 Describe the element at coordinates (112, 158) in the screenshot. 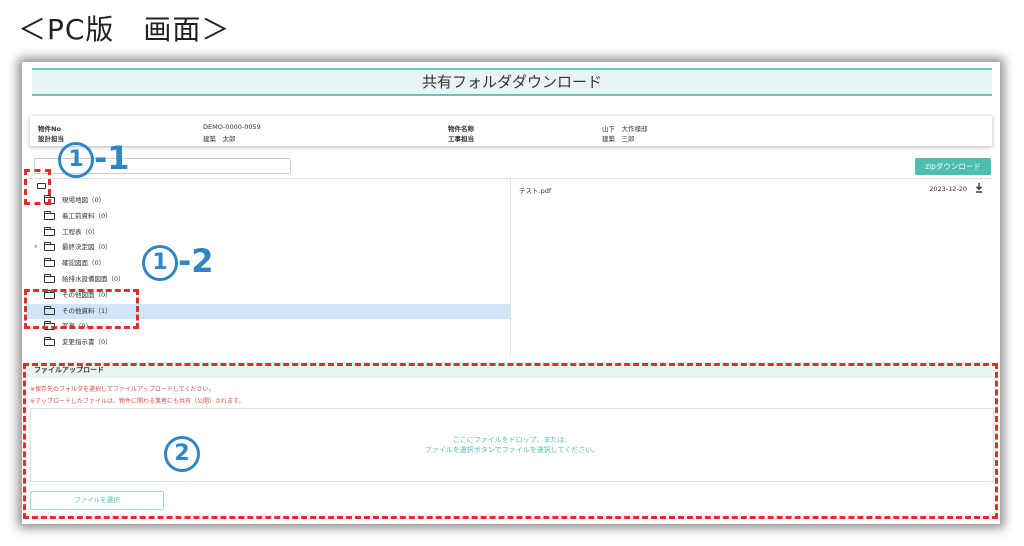

I see `annotation-1-1-suffix: -1` at that location.